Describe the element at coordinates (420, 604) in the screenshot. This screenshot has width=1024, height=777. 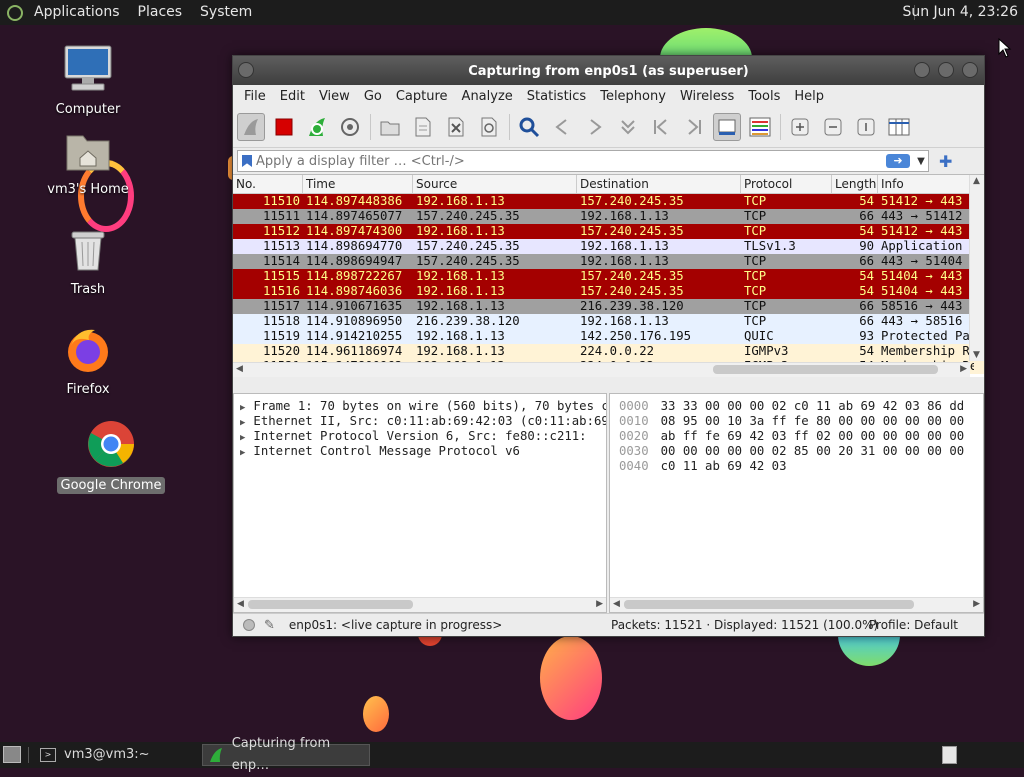
I see `details-hscrollbar: ◀ ▶` at that location.